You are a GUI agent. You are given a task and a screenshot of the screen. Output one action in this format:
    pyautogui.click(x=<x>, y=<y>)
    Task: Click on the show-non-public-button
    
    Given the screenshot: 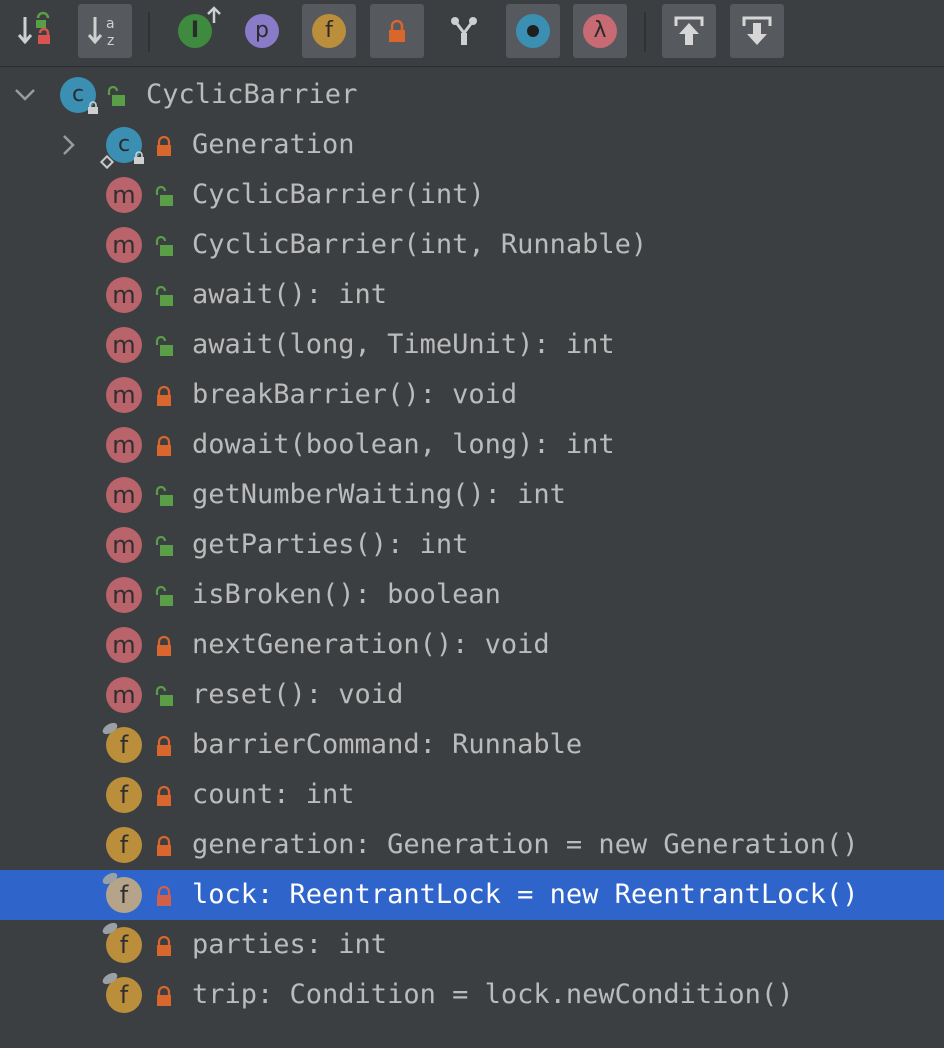 What is the action you would take?
    pyautogui.click(x=397, y=31)
    